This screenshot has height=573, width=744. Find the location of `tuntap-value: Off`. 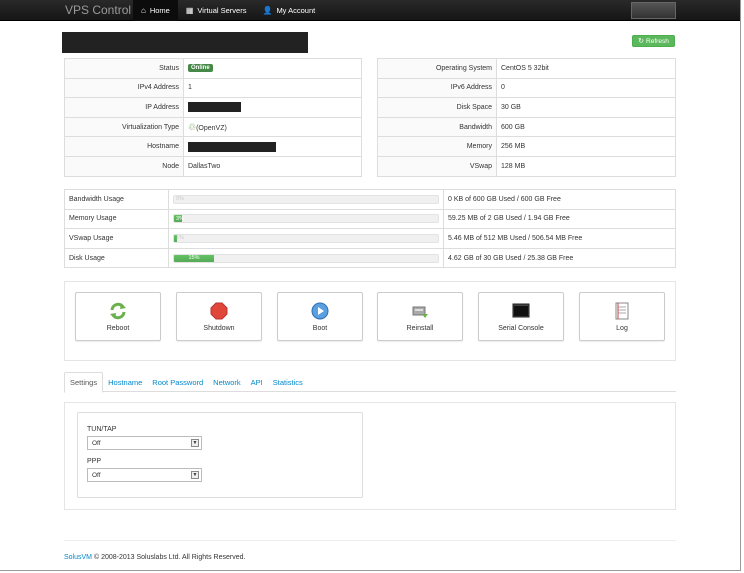

tuntap-value: Off is located at coordinates (96, 443).